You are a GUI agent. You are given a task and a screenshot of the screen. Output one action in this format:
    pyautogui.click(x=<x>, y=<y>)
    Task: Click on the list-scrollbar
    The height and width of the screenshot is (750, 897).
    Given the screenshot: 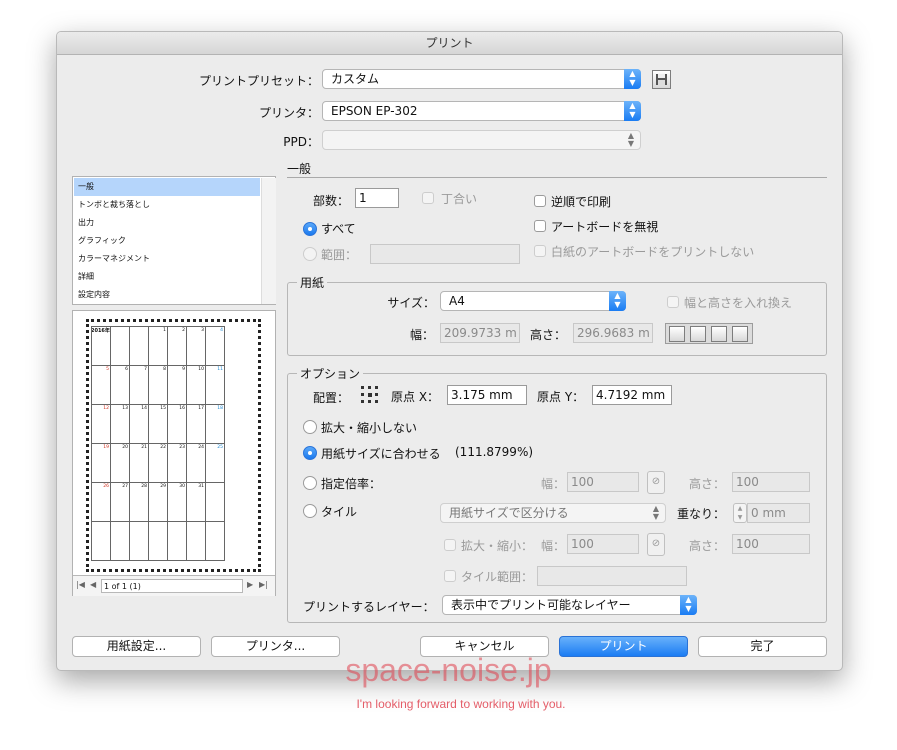 What is the action you would take?
    pyautogui.click(x=268, y=241)
    